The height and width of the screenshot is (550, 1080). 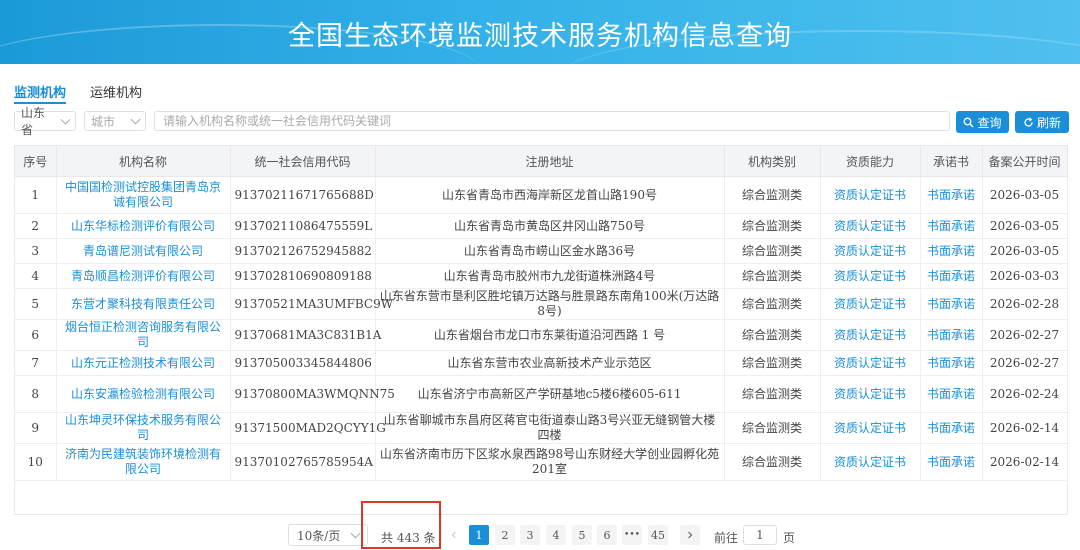 I want to click on org-name-link: 山东元正检测技术有限公司, so click(x=143, y=363).